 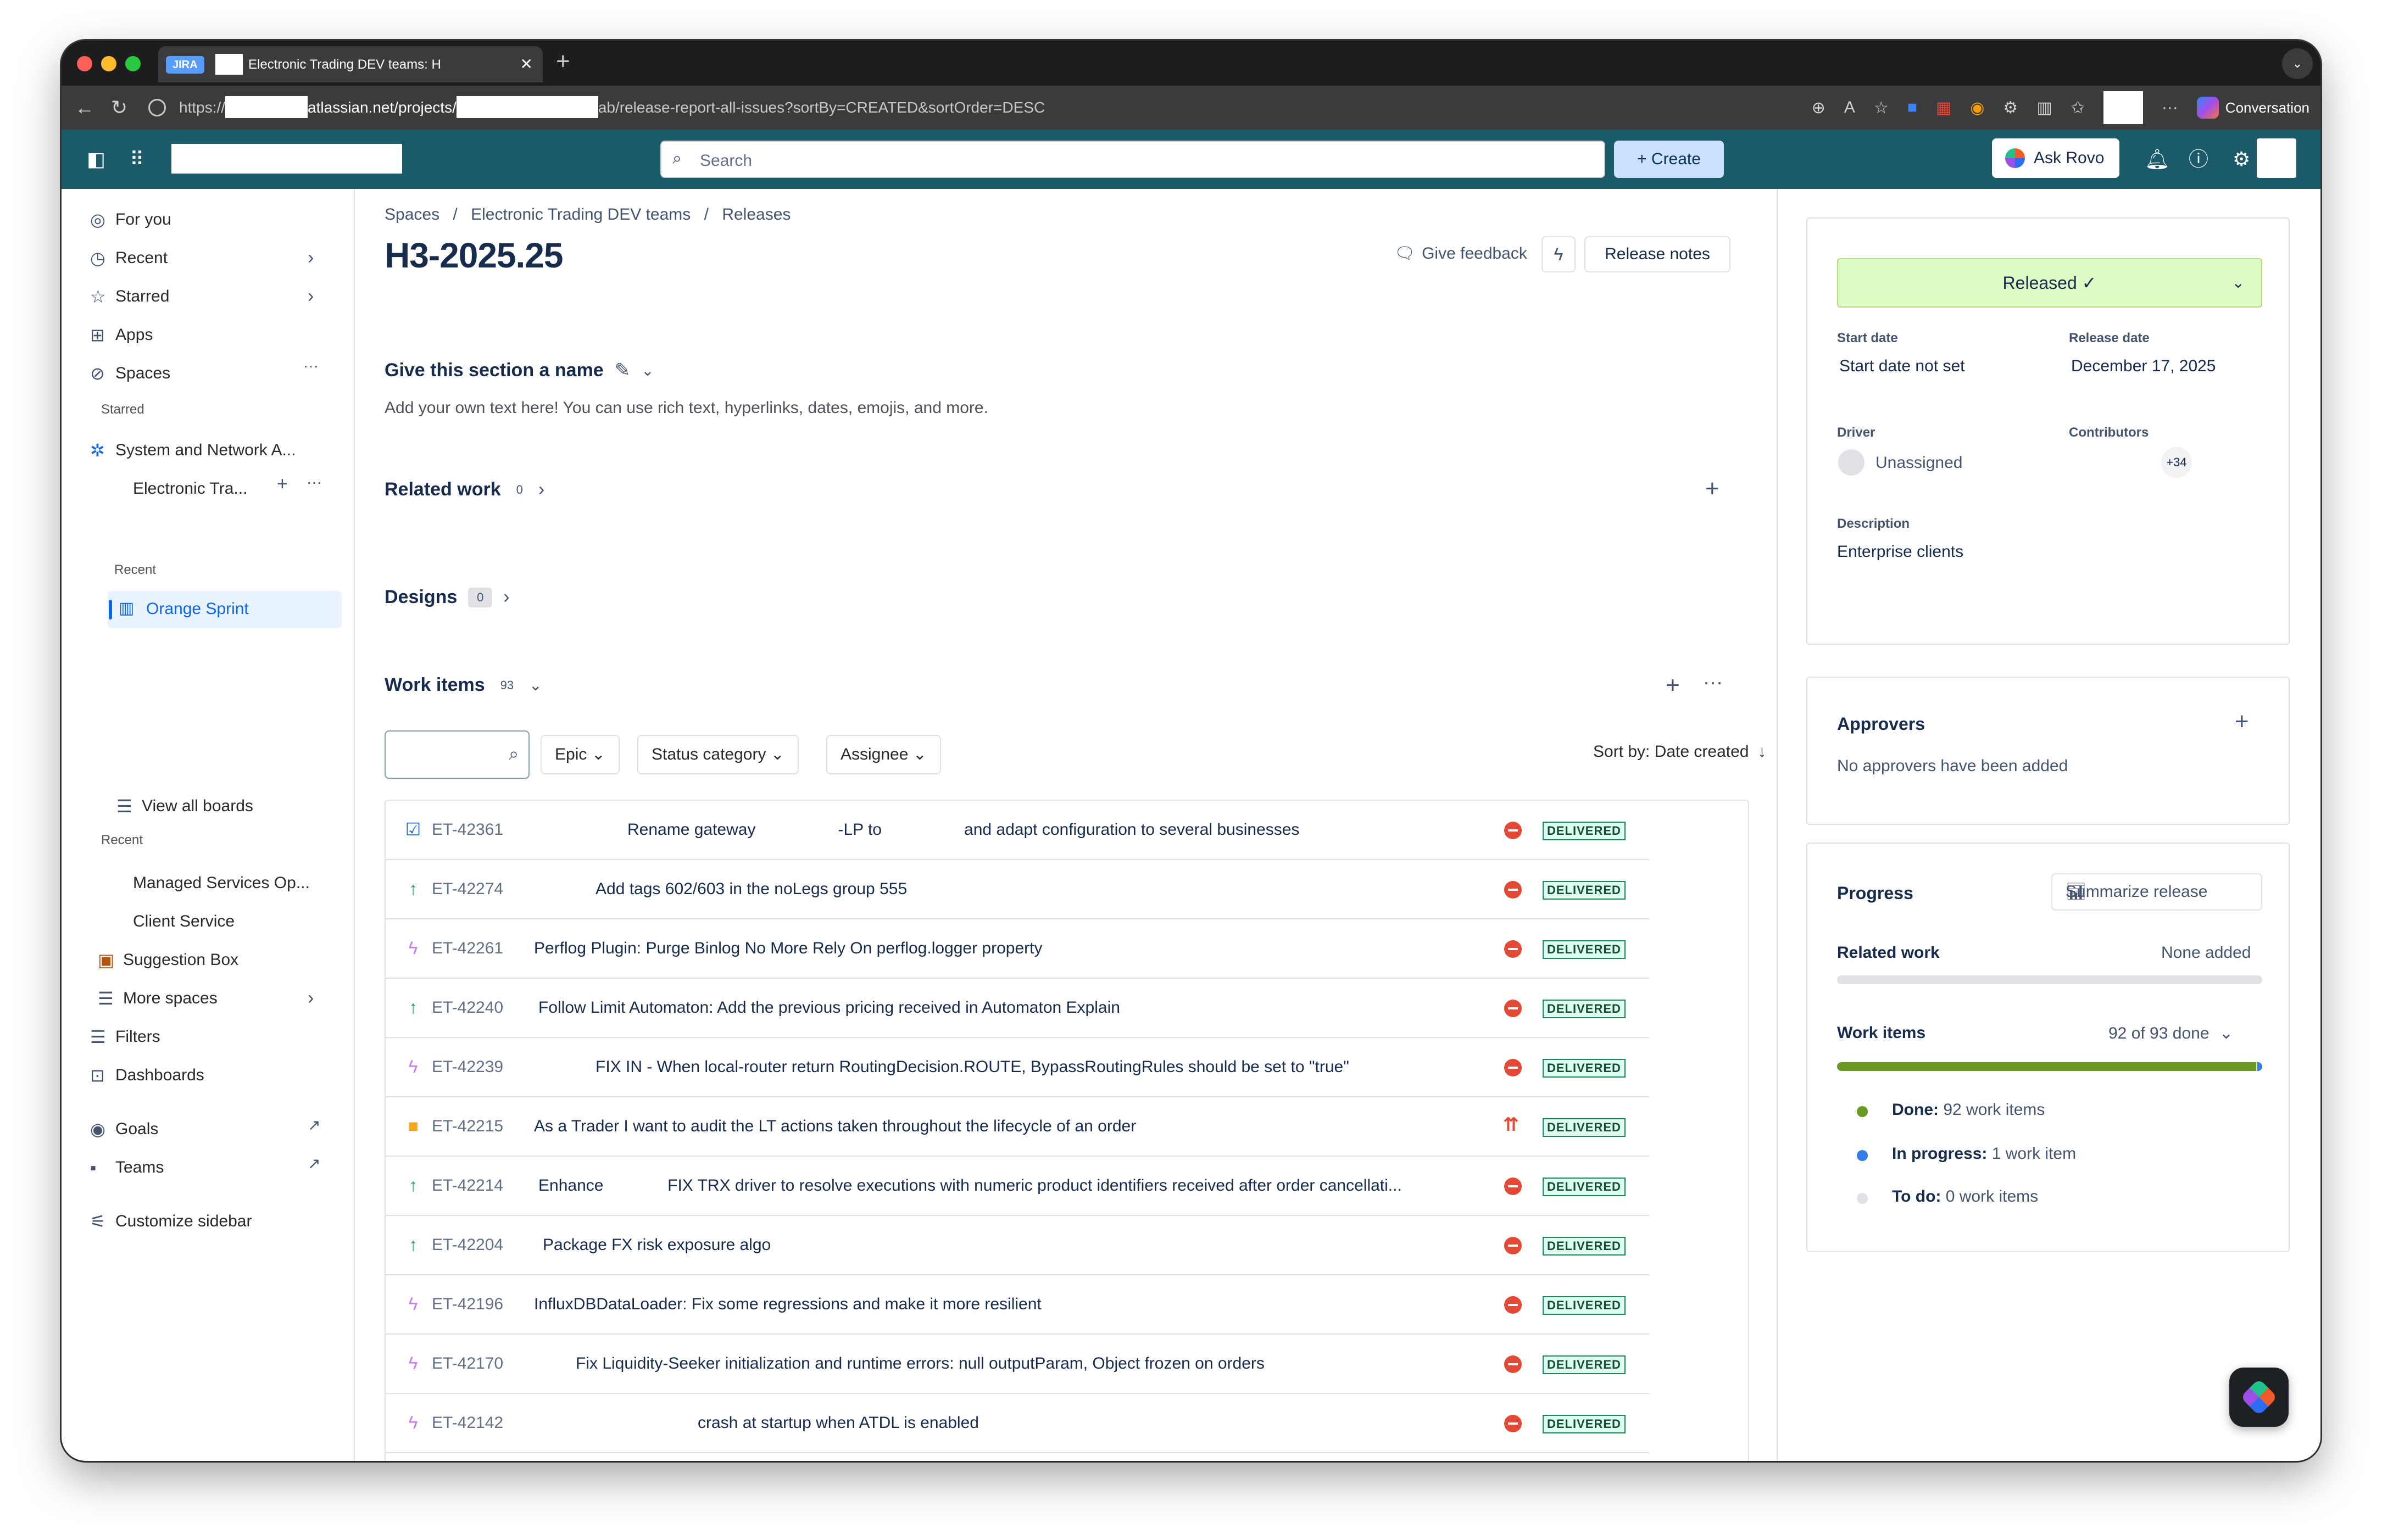 I want to click on driver-field: Unassigned, so click(x=1918, y=463).